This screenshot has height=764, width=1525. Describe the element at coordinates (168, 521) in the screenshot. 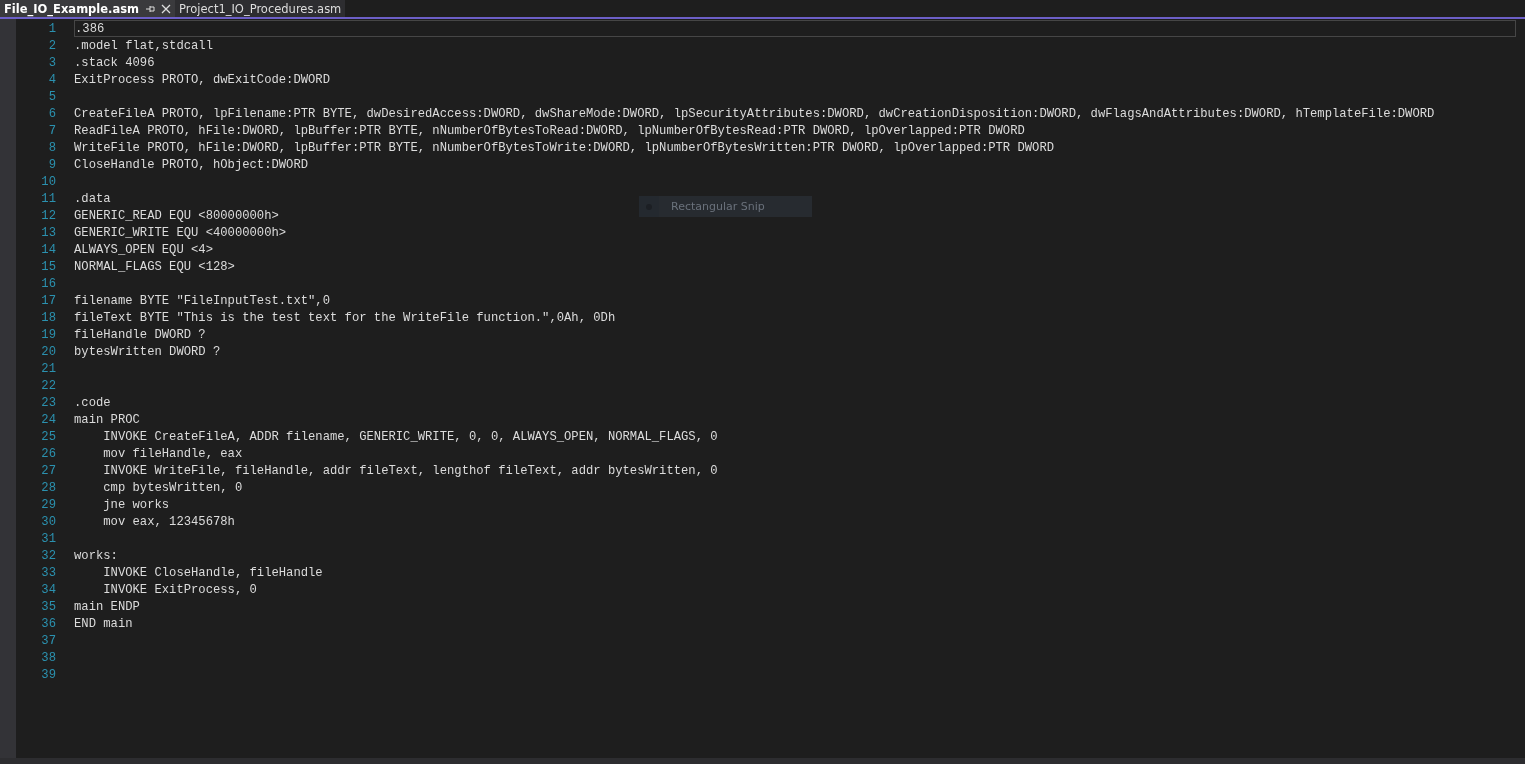

I see `code-line: mov eax, 12345678h` at that location.